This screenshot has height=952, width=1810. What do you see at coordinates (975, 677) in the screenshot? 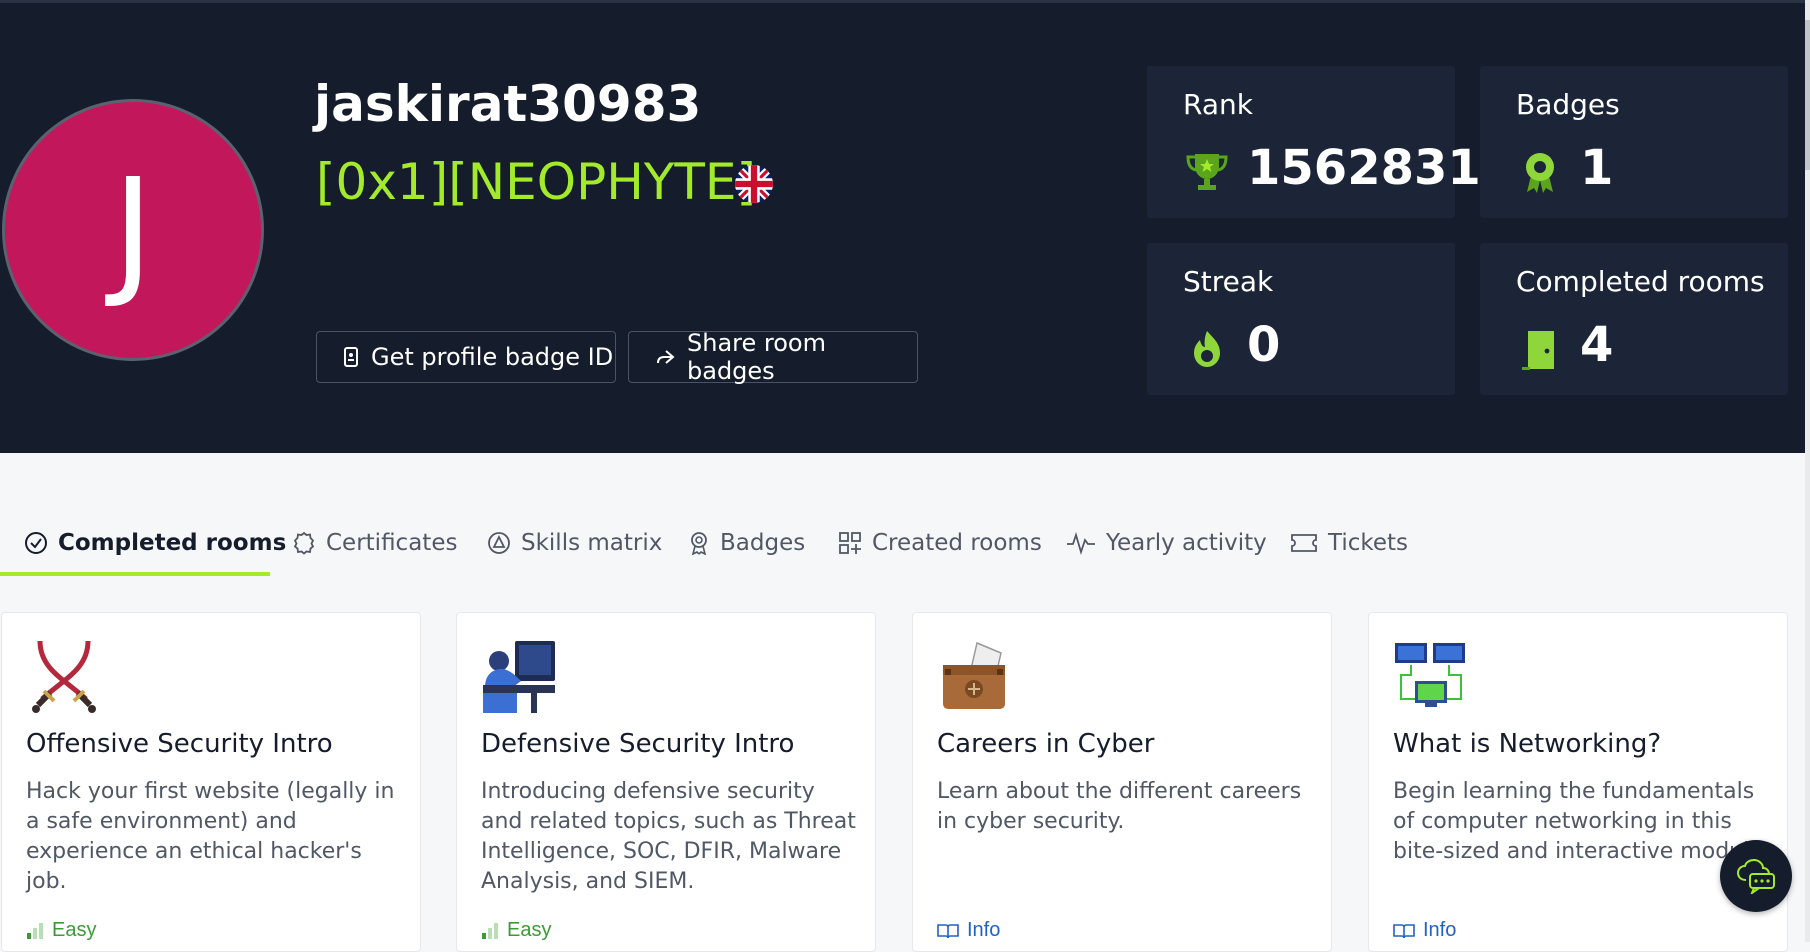
I see `briefcase-icon` at bounding box center [975, 677].